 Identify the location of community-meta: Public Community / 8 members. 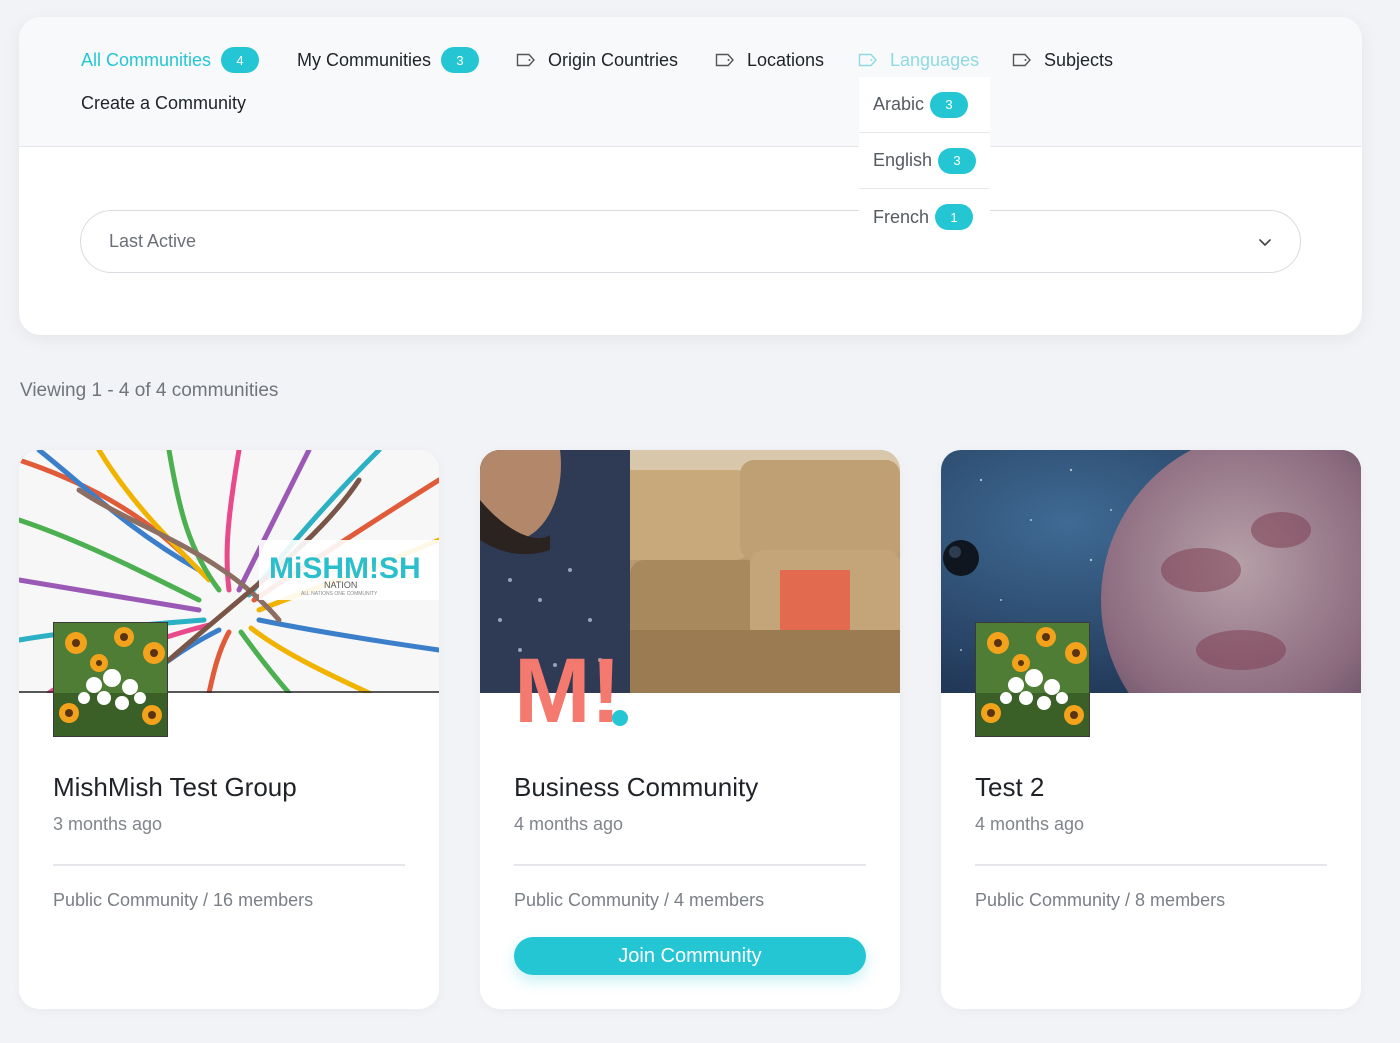
(1100, 900).